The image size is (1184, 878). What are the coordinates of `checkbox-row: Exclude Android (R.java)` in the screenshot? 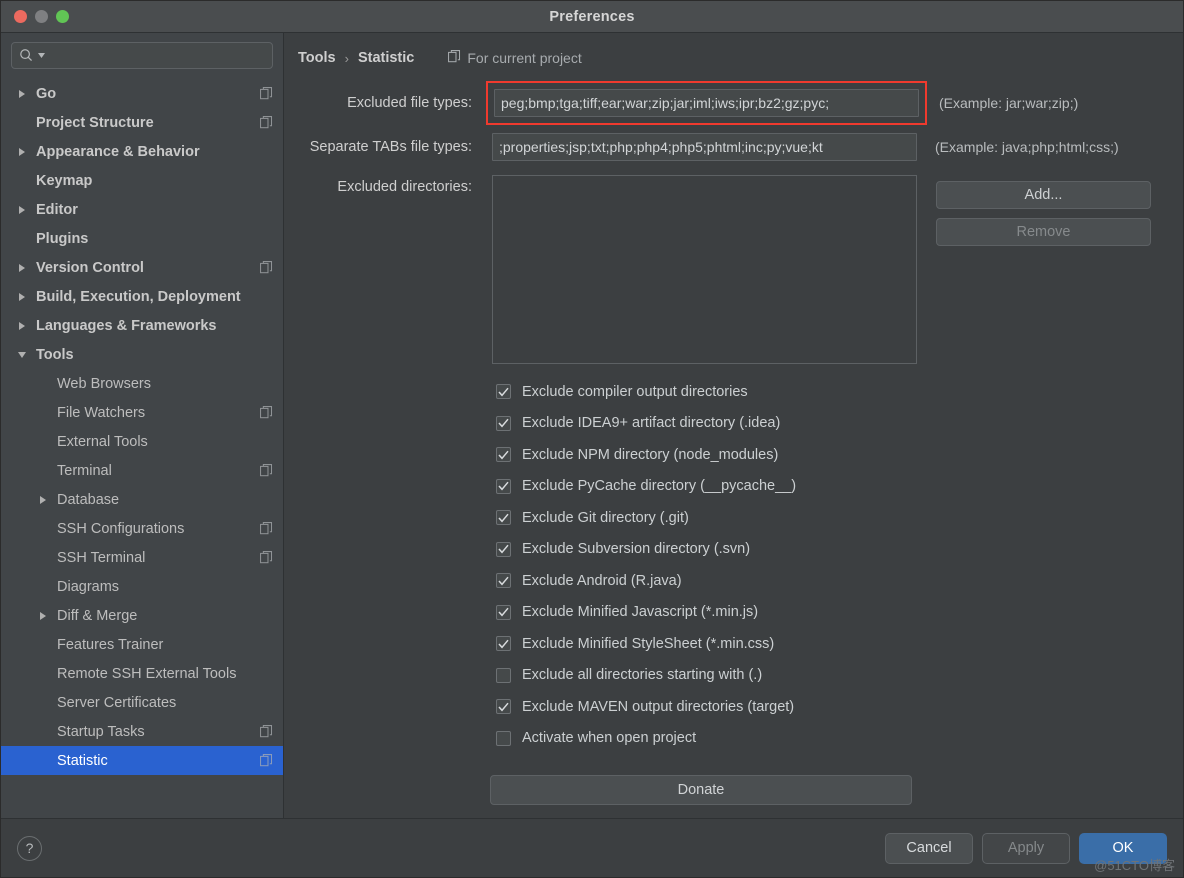 It's located at (839, 581).